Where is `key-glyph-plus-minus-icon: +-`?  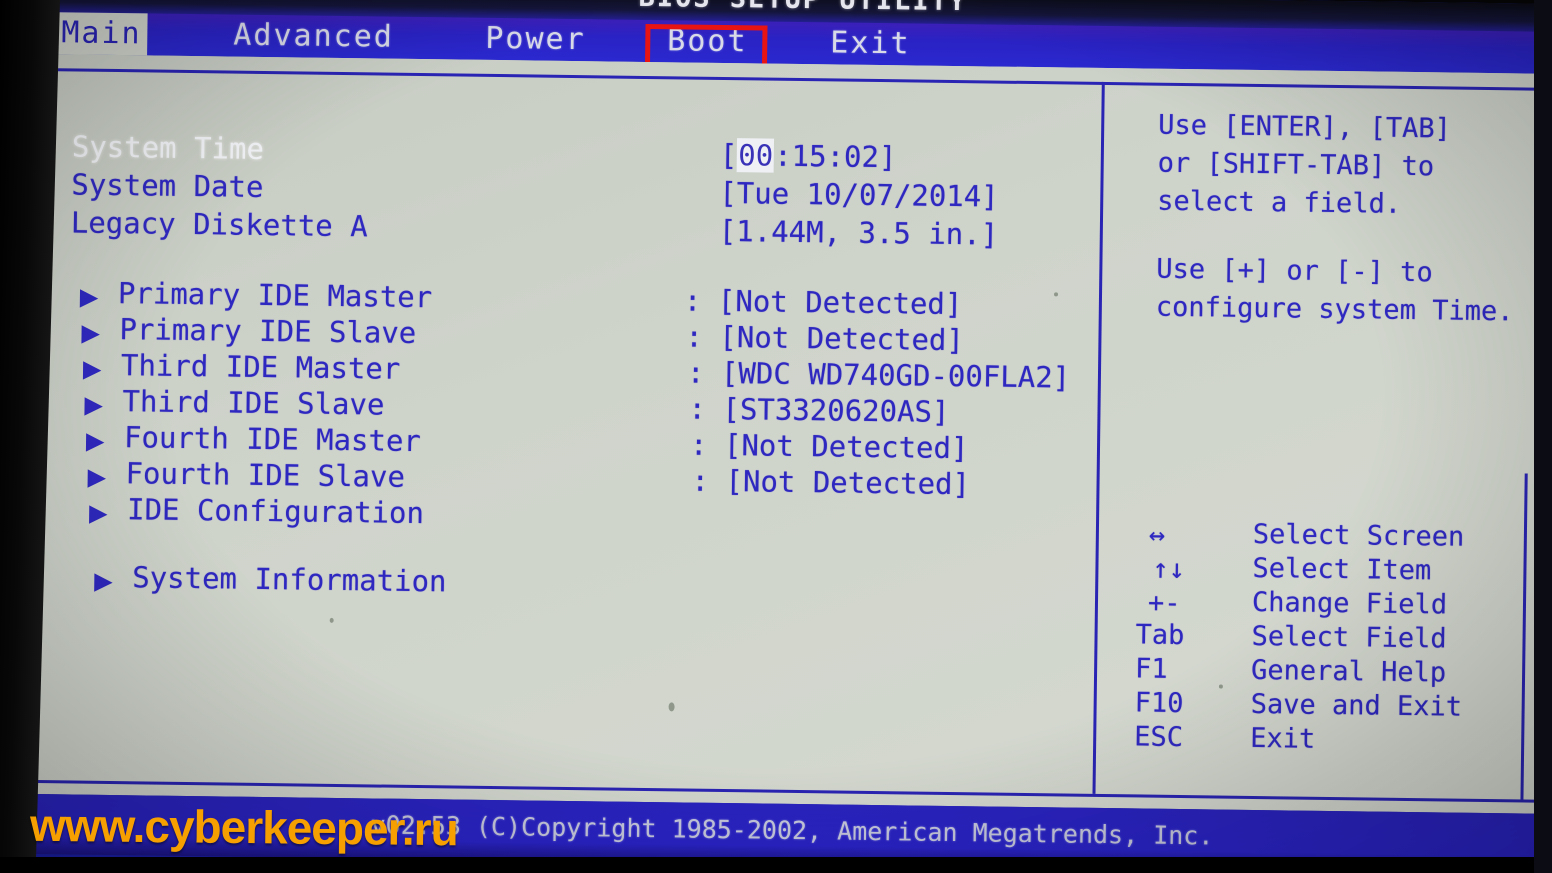
key-glyph-plus-minus-icon: +- is located at coordinates (1164, 603).